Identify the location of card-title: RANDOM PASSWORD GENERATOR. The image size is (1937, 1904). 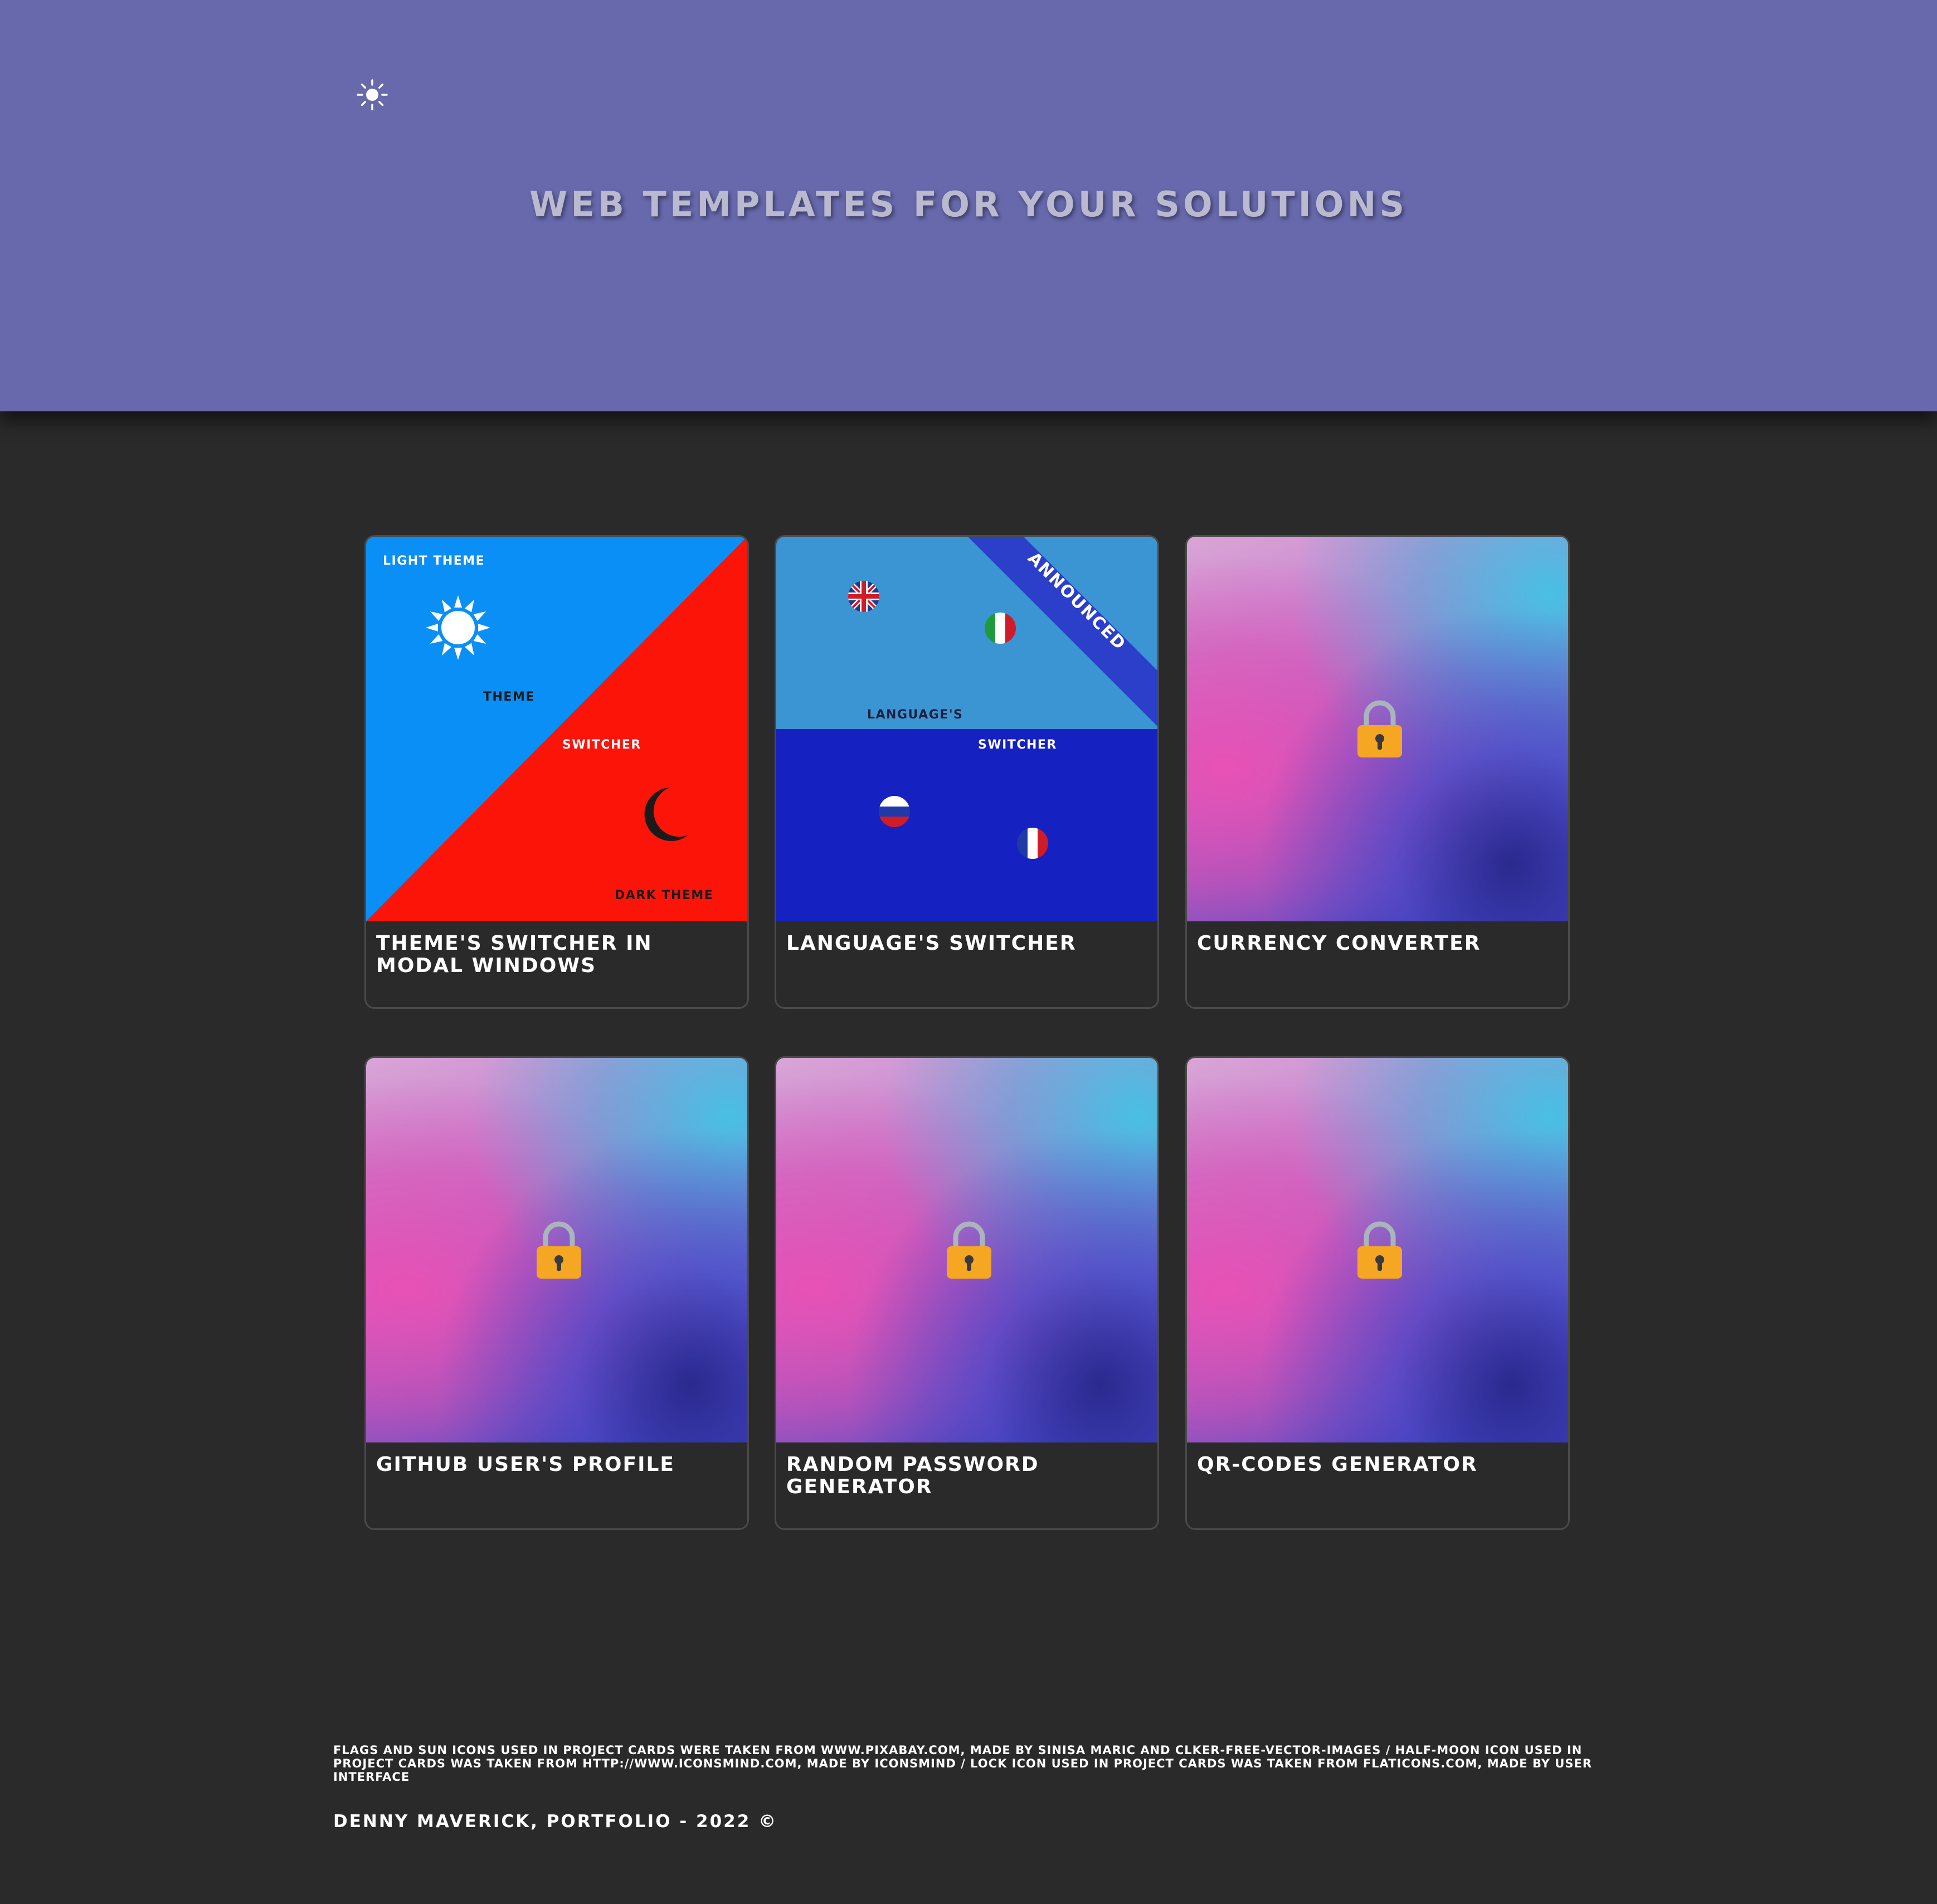
(912, 1475).